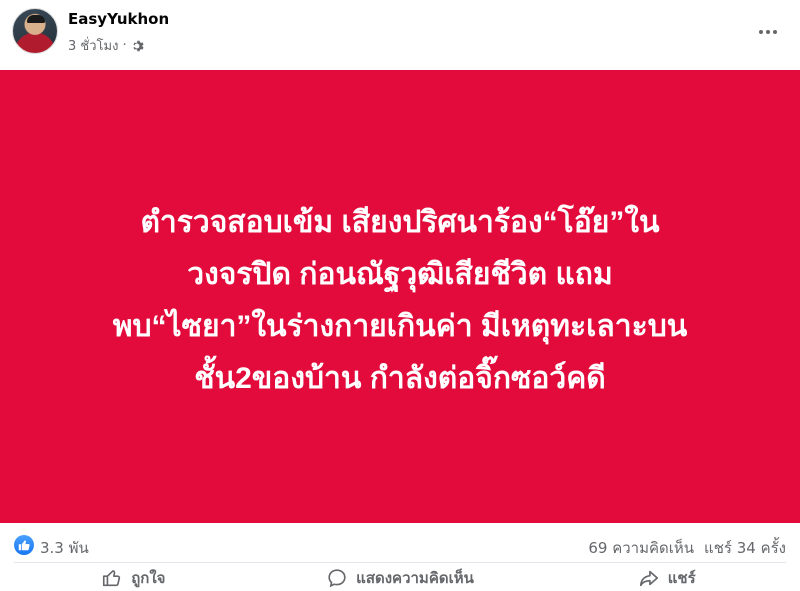  I want to click on action-bar: ถูกใจ แสดงความคิดเห็น แชร์, so click(400, 578).